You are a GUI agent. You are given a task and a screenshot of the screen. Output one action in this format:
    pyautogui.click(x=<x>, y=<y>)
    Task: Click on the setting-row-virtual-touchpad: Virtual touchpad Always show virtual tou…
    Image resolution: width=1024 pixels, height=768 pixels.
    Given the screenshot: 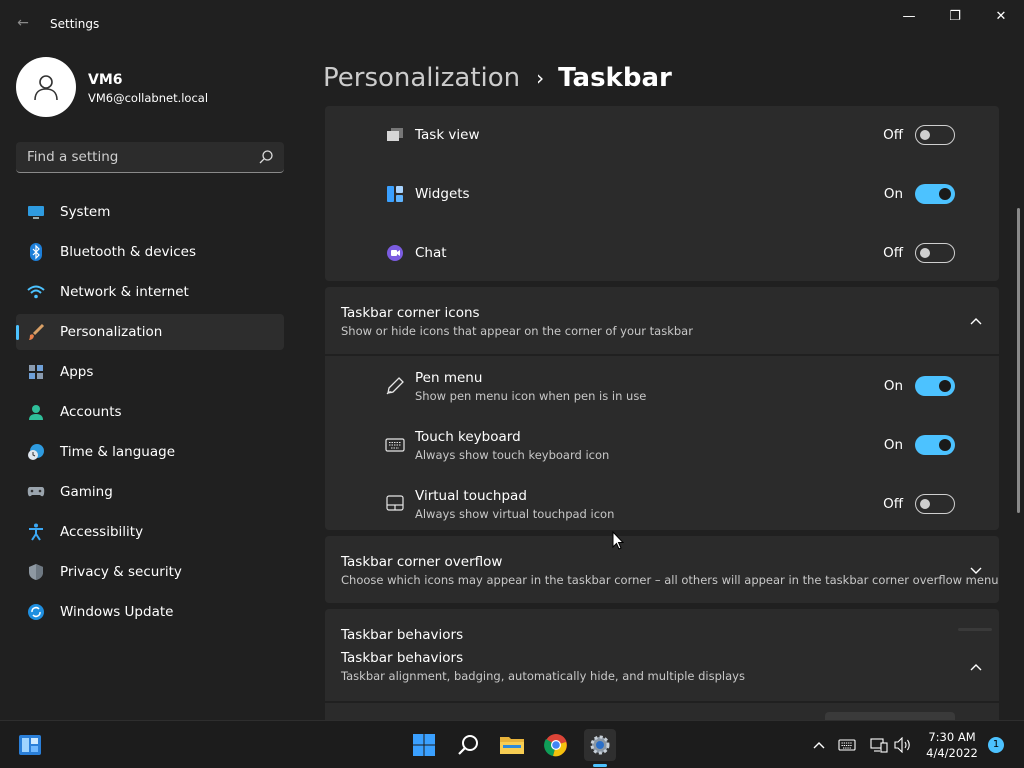 What is the action you would take?
    pyautogui.click(x=662, y=502)
    